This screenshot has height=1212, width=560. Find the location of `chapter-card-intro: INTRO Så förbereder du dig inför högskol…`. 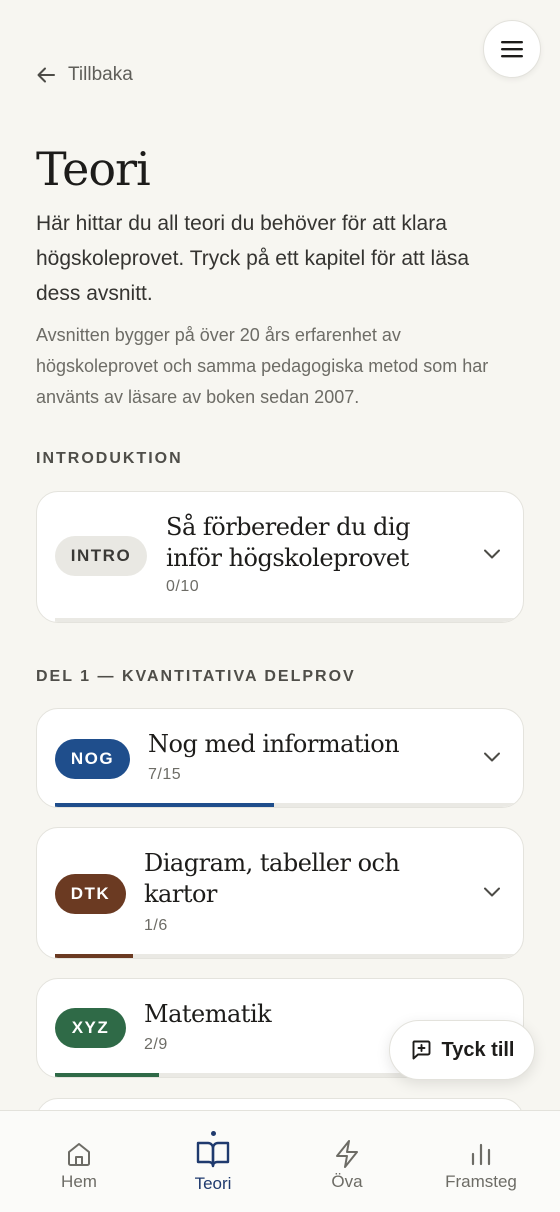

chapter-card-intro: INTRO Så förbereder du dig inför högskol… is located at coordinates (280, 557).